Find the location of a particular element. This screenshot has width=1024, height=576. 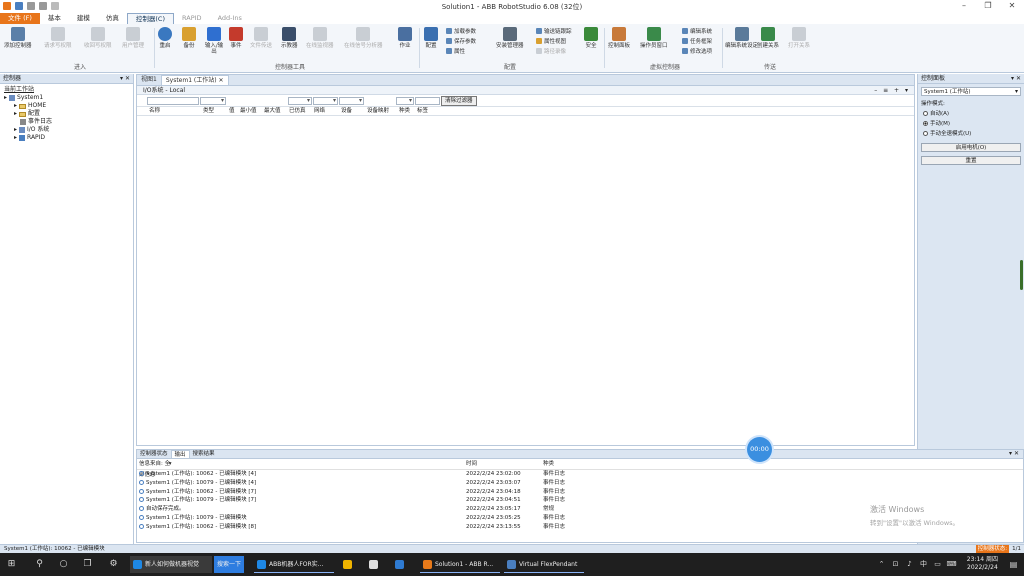

edit-system-settings-button: 编辑系统设定 is located at coordinates (741, 38).